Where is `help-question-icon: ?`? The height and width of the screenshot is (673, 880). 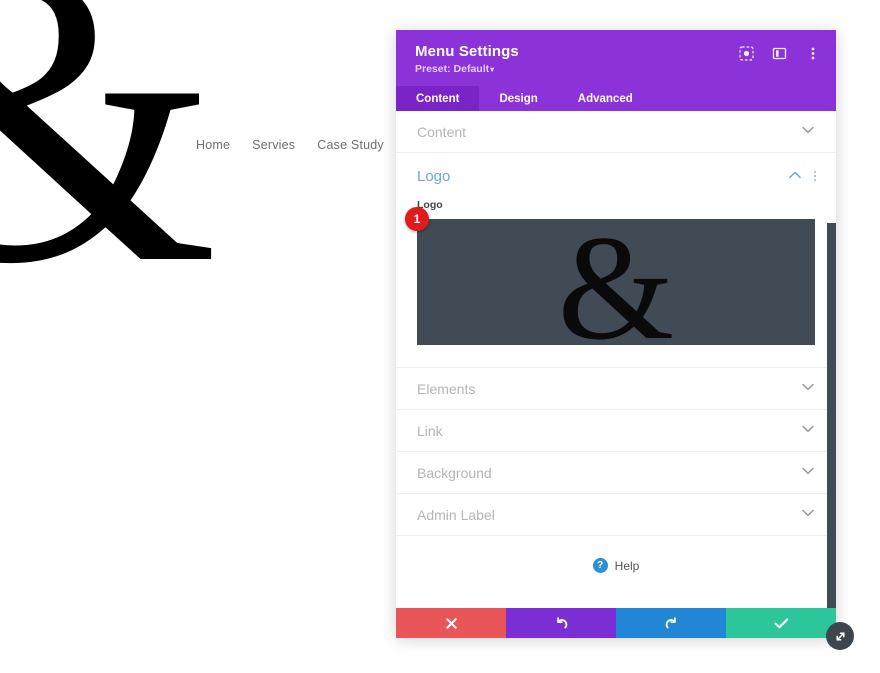 help-question-icon: ? is located at coordinates (600, 565).